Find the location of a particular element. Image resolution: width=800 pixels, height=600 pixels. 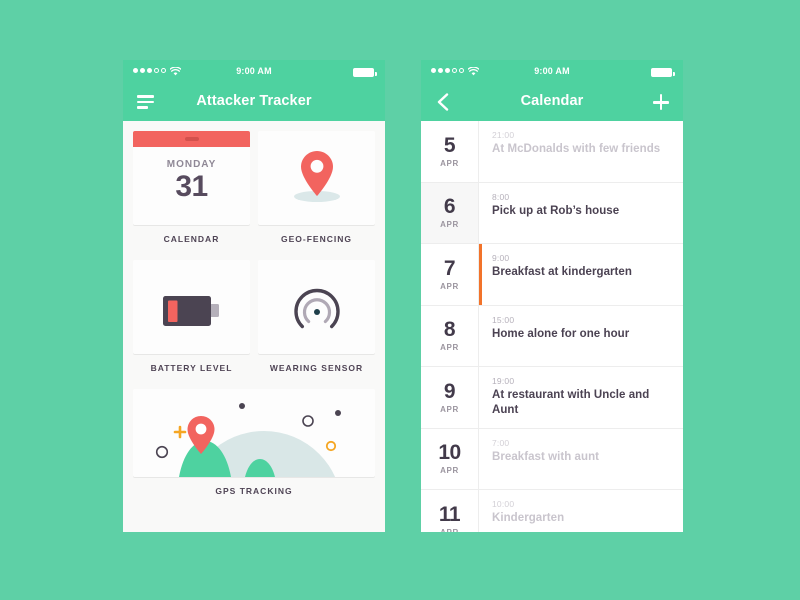

calendar-day-number: 31 is located at coordinates (191, 186).